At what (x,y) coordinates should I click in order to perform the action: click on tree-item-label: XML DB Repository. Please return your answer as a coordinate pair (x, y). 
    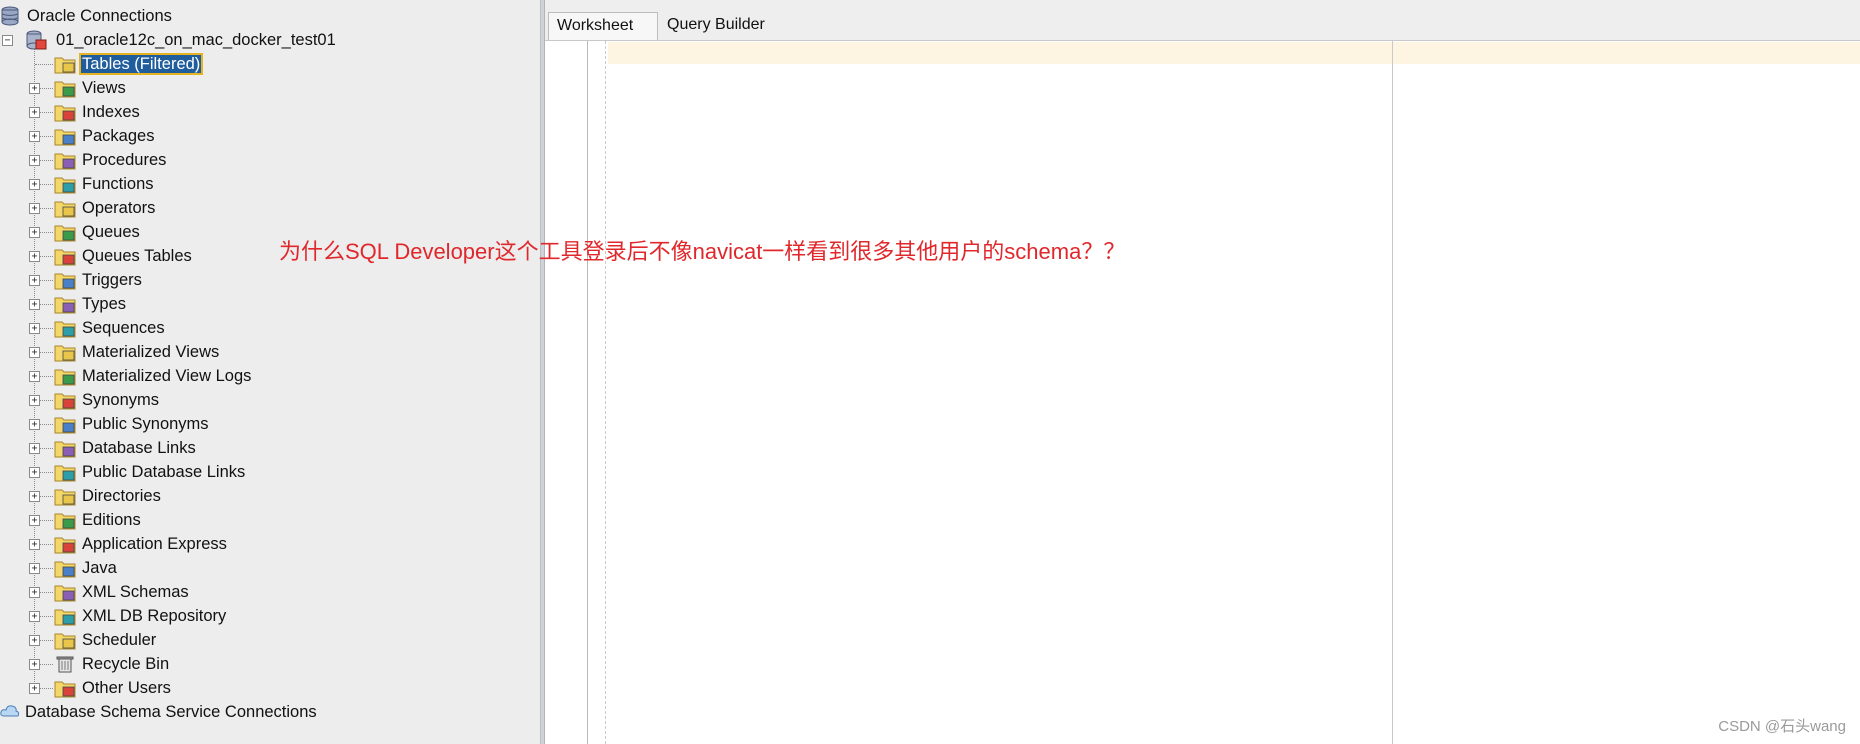
    Looking at the image, I should click on (154, 616).